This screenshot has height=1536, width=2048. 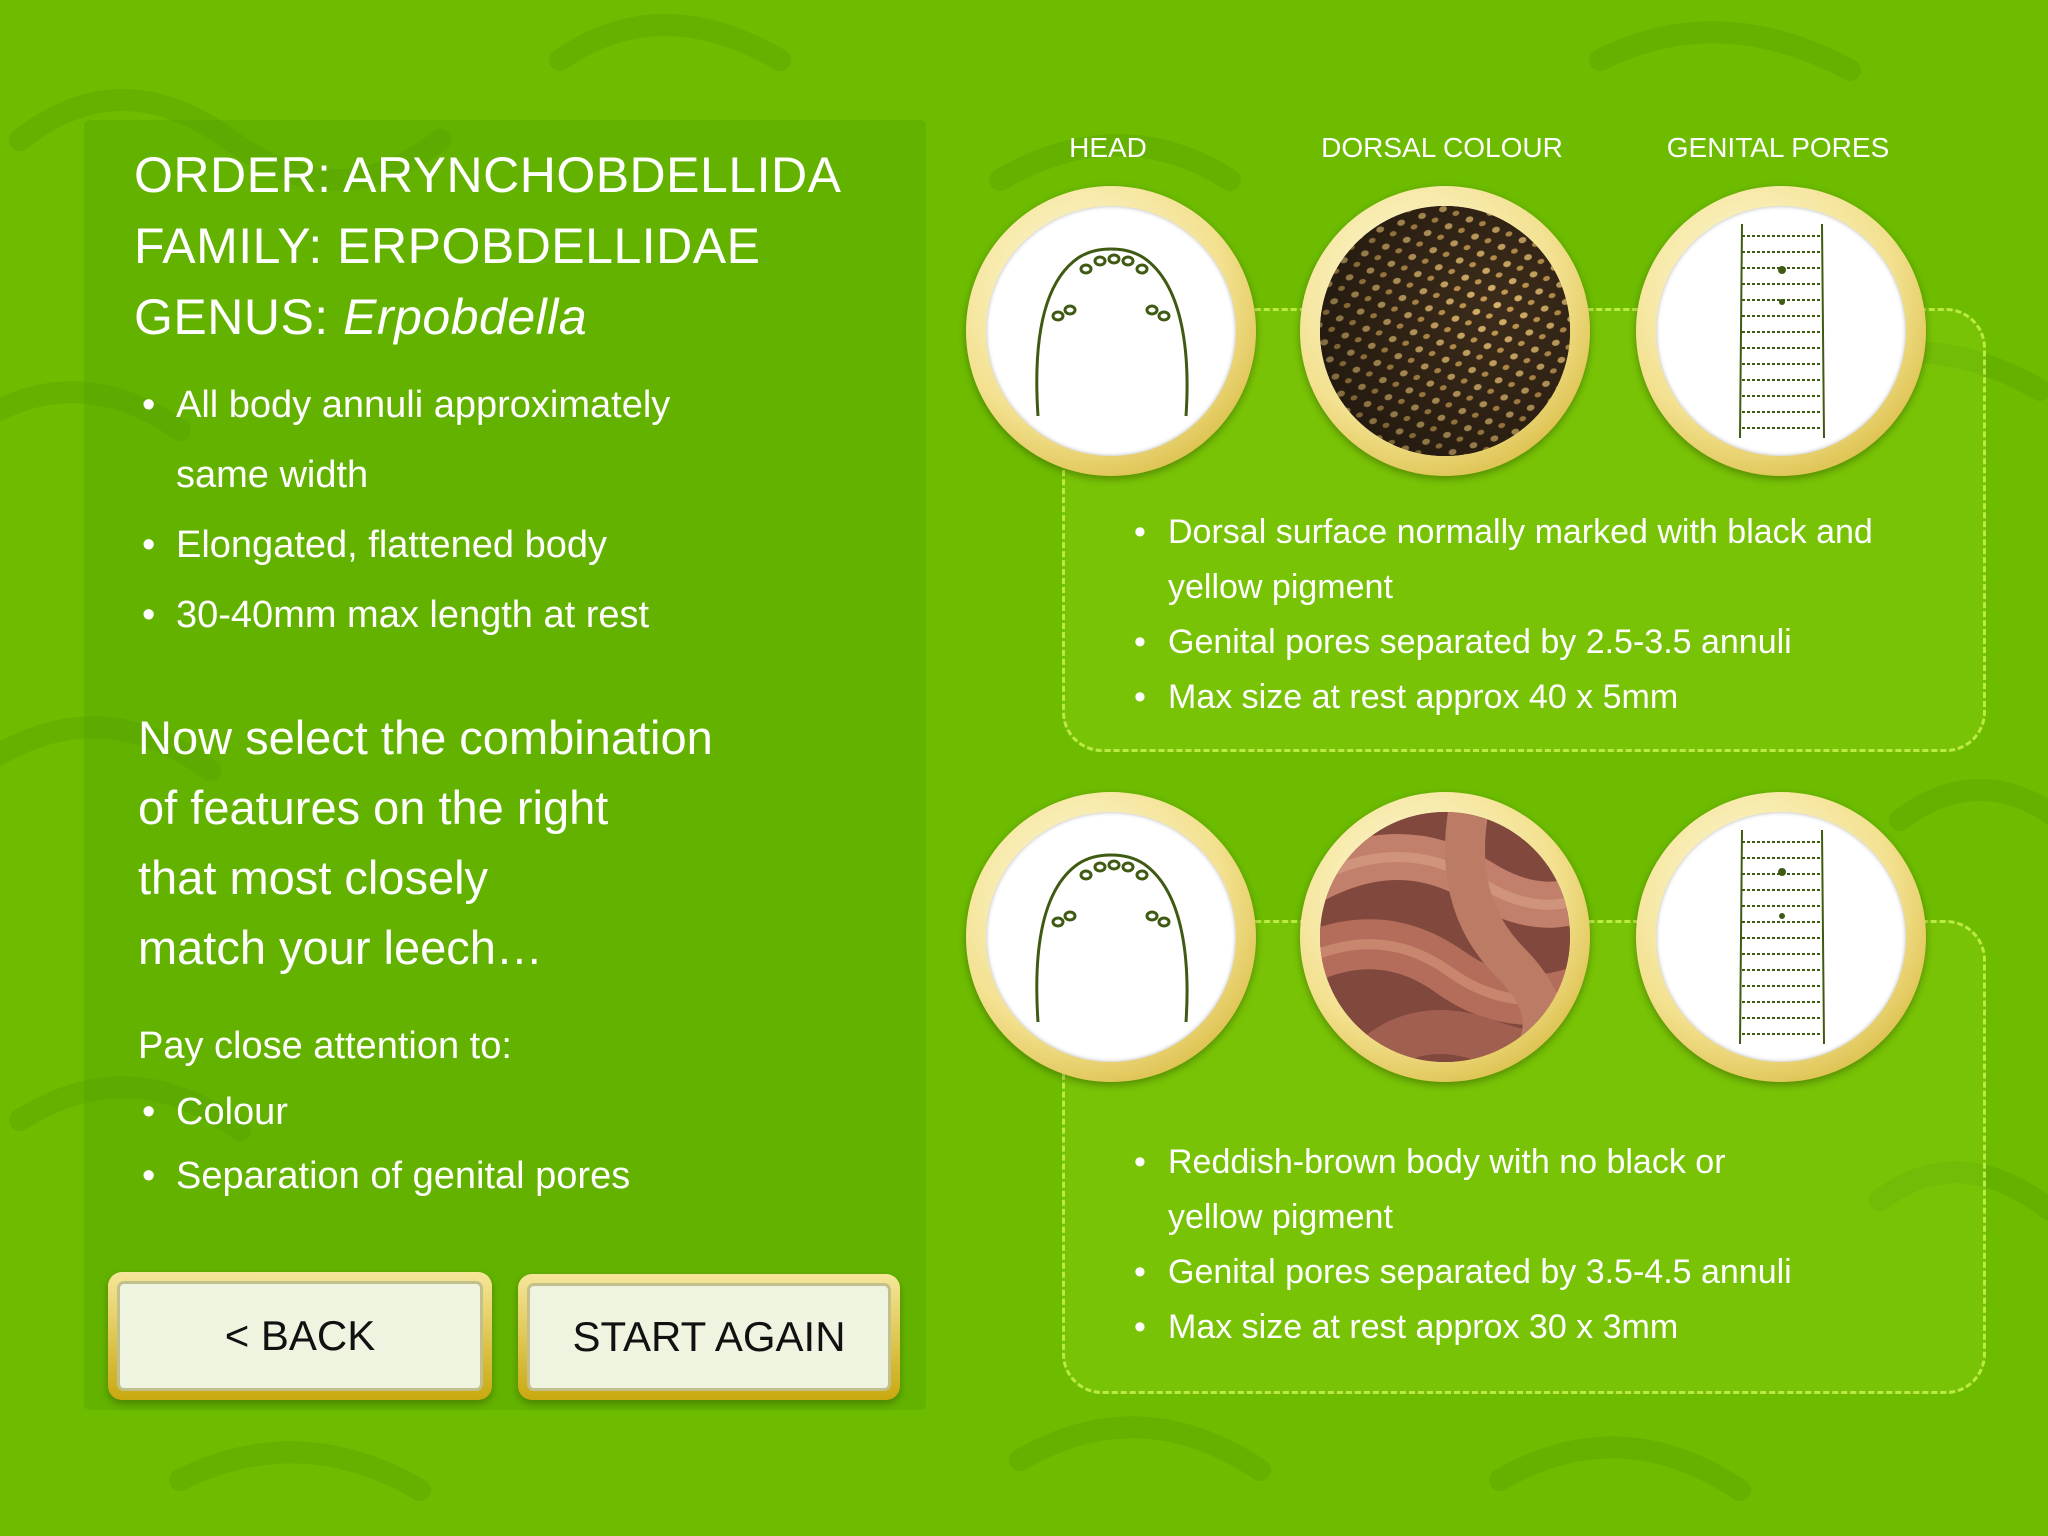 I want to click on option-1-pores-circle, so click(x=1781, y=331).